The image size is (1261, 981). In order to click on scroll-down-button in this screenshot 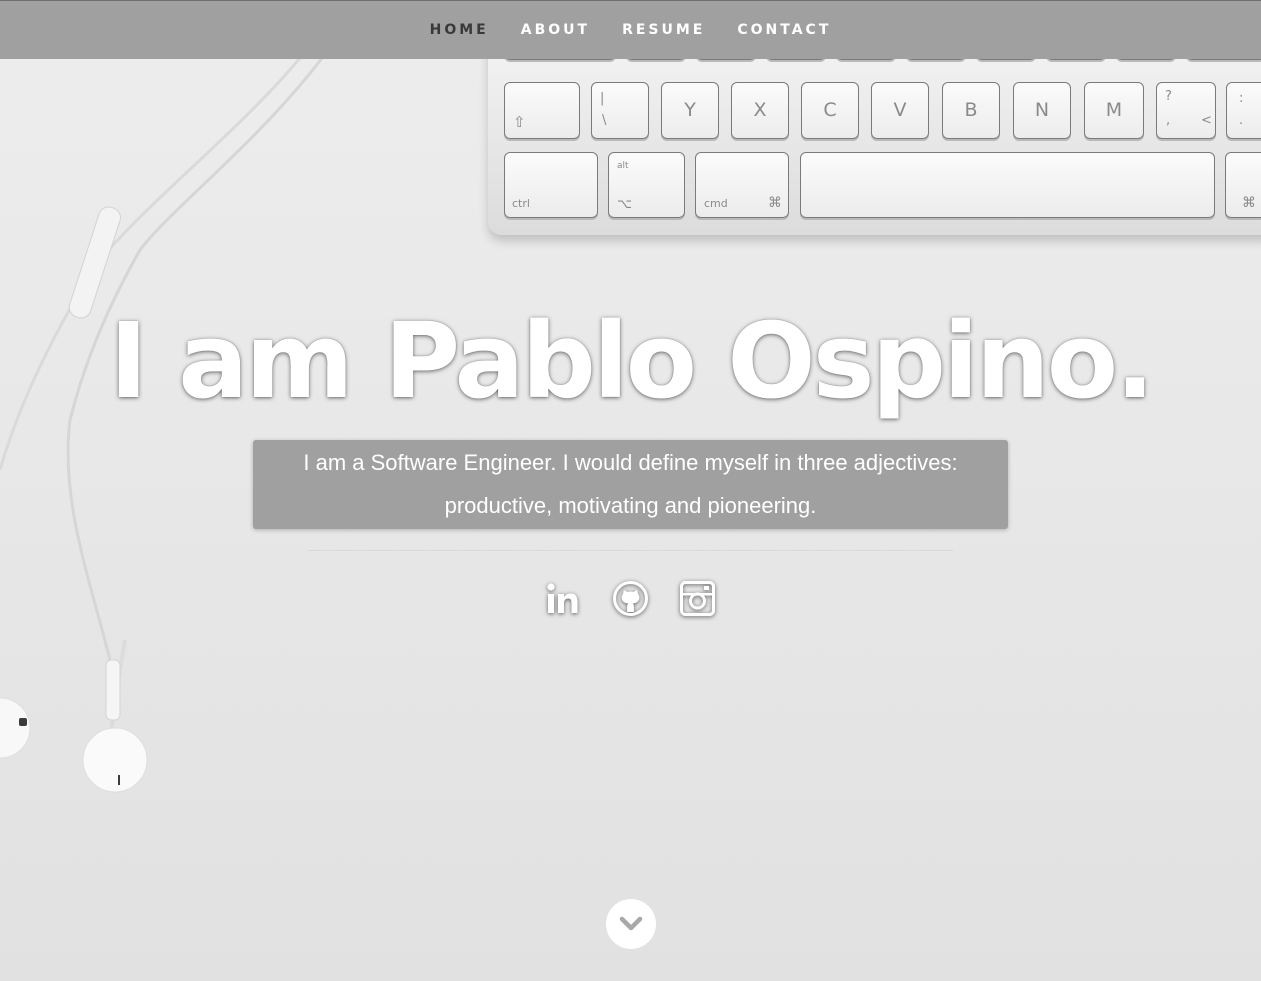, I will do `click(631, 924)`.